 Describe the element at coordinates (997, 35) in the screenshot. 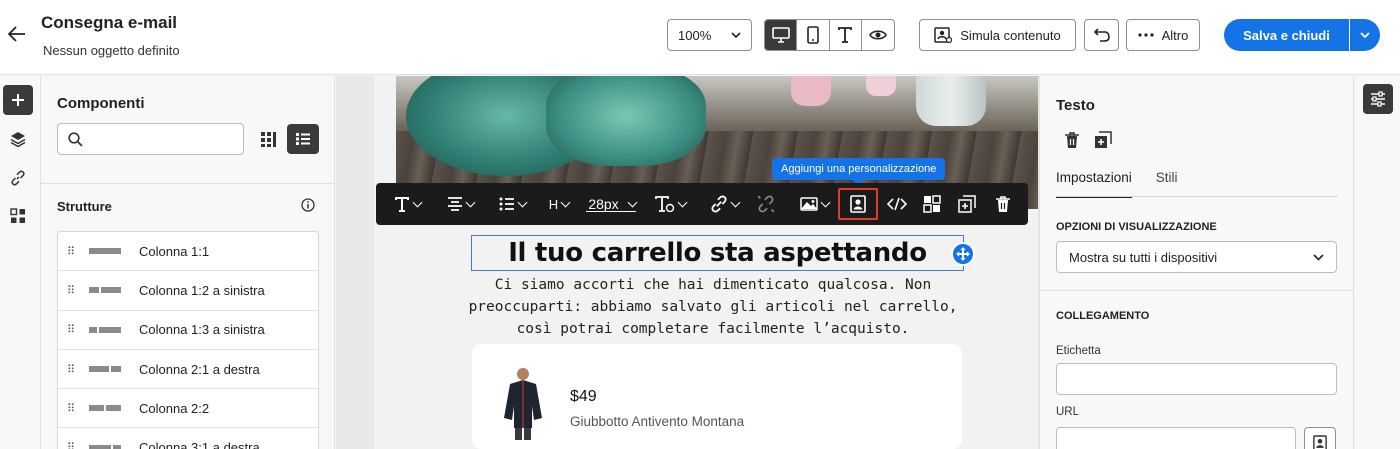

I see `simulate-content-button: Simula contenuto` at that location.